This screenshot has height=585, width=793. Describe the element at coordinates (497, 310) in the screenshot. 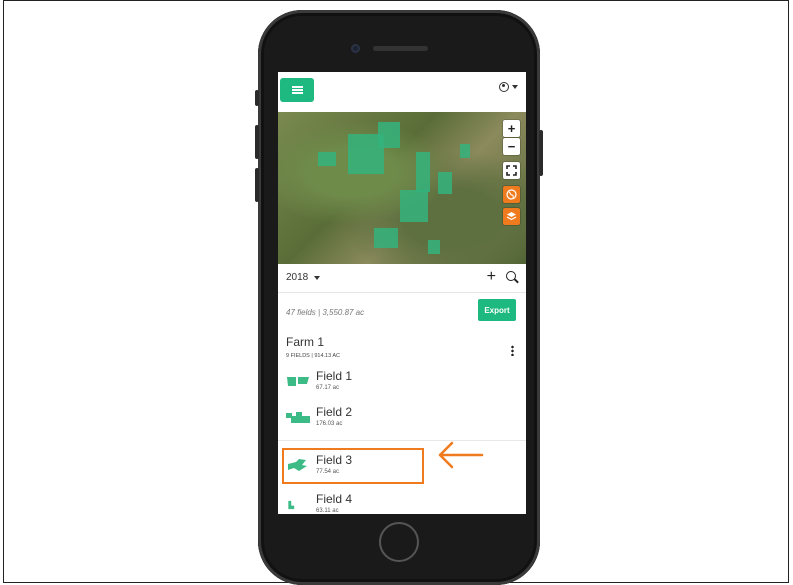

I see `export-button: Export` at that location.